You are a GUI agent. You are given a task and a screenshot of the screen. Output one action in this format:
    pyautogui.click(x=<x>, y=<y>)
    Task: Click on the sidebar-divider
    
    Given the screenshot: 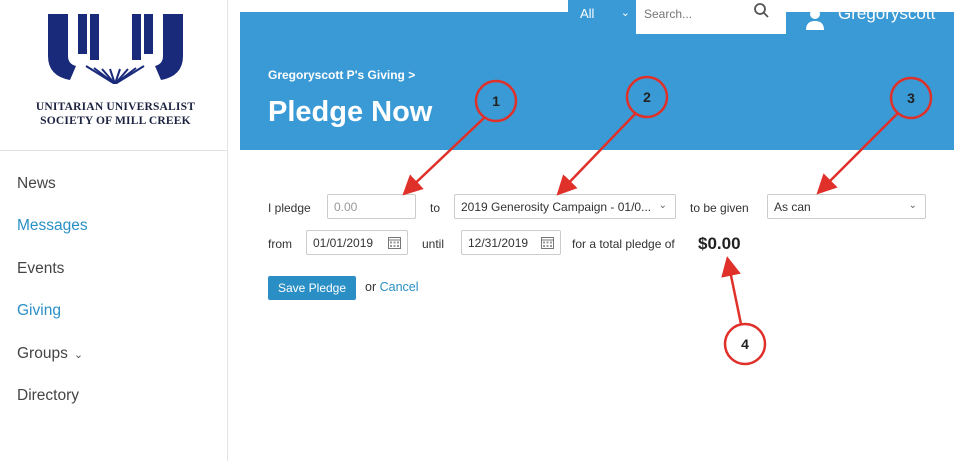 What is the action you would take?
    pyautogui.click(x=114, y=150)
    